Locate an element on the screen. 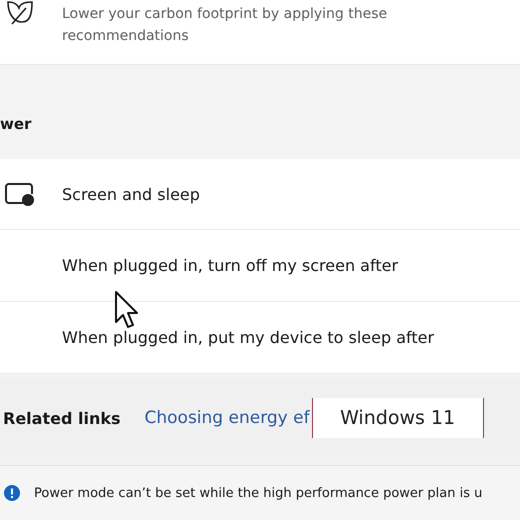 The image size is (520, 520). help-link: Choosing energy ef is located at coordinates (227, 418).